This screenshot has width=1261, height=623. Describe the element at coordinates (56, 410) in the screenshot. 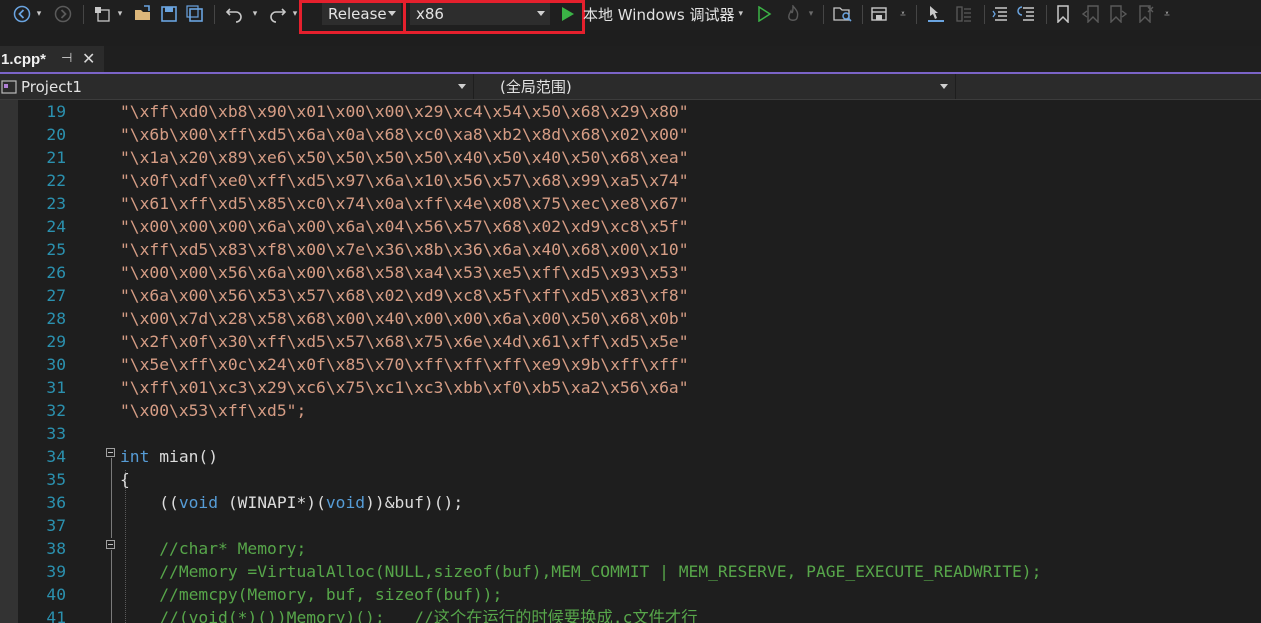

I see `line-number: 32` at that location.